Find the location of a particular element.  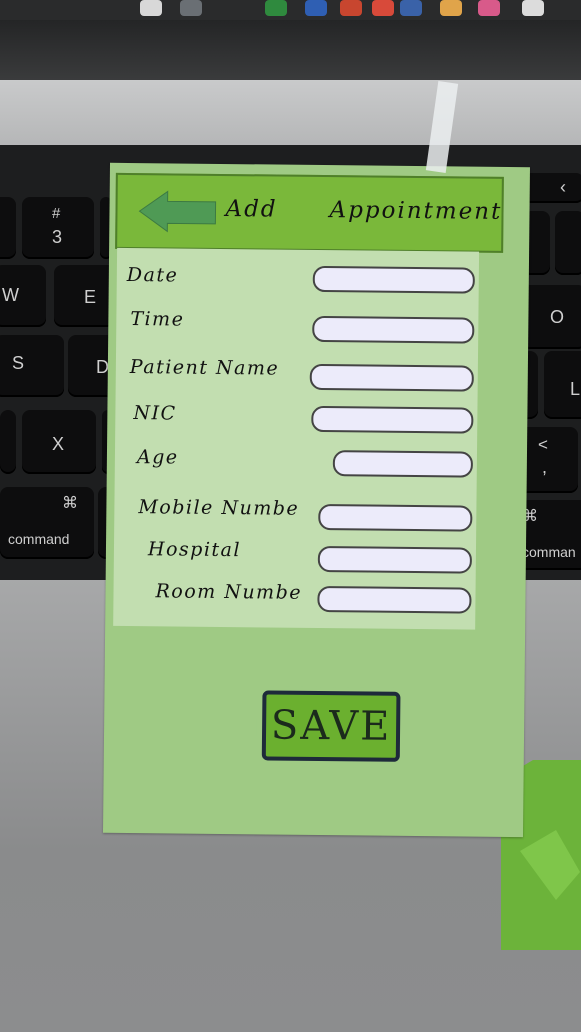

key-w: W is located at coordinates (23, 296).